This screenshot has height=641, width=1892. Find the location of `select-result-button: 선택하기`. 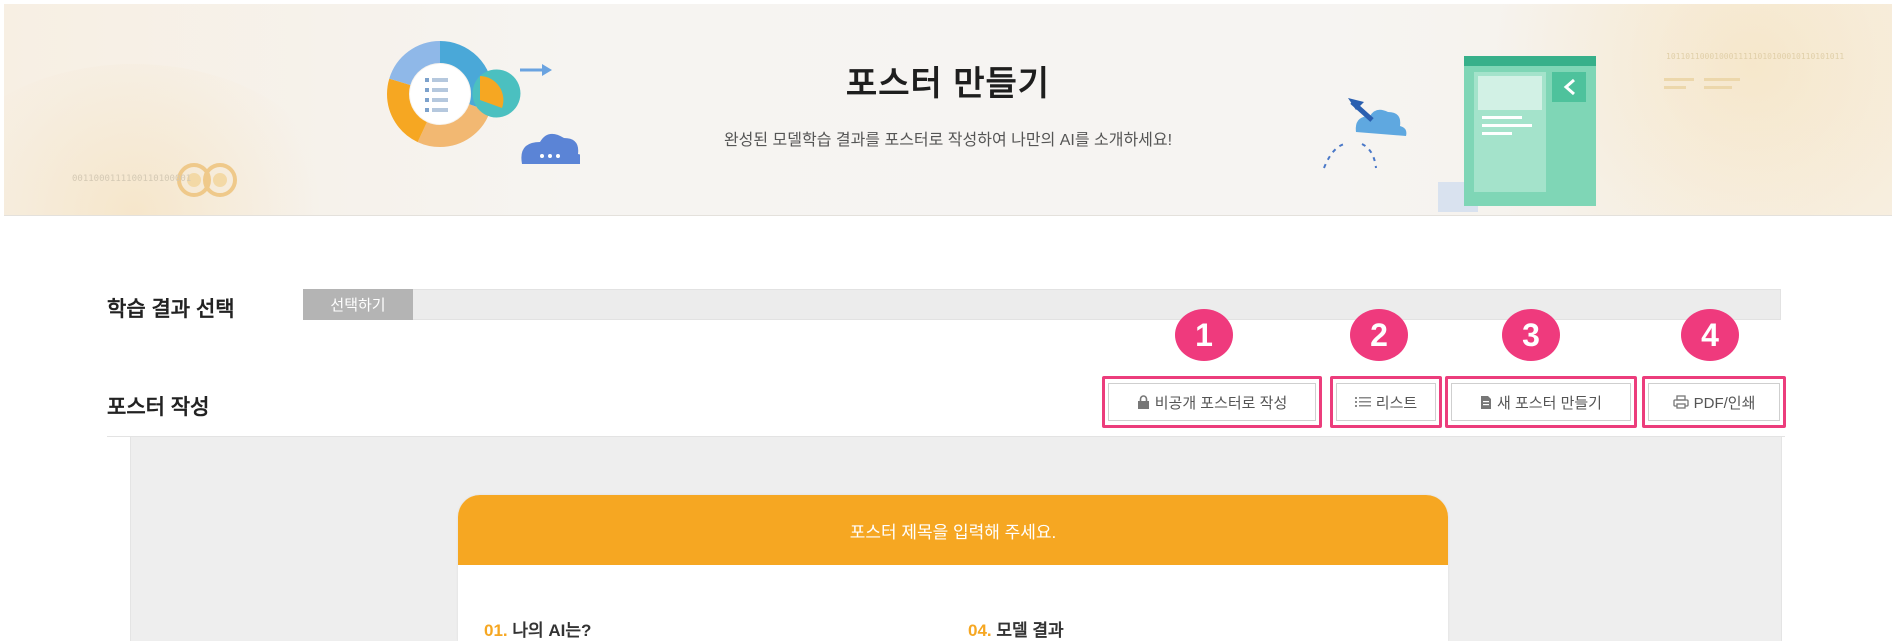

select-result-button: 선택하기 is located at coordinates (358, 304).